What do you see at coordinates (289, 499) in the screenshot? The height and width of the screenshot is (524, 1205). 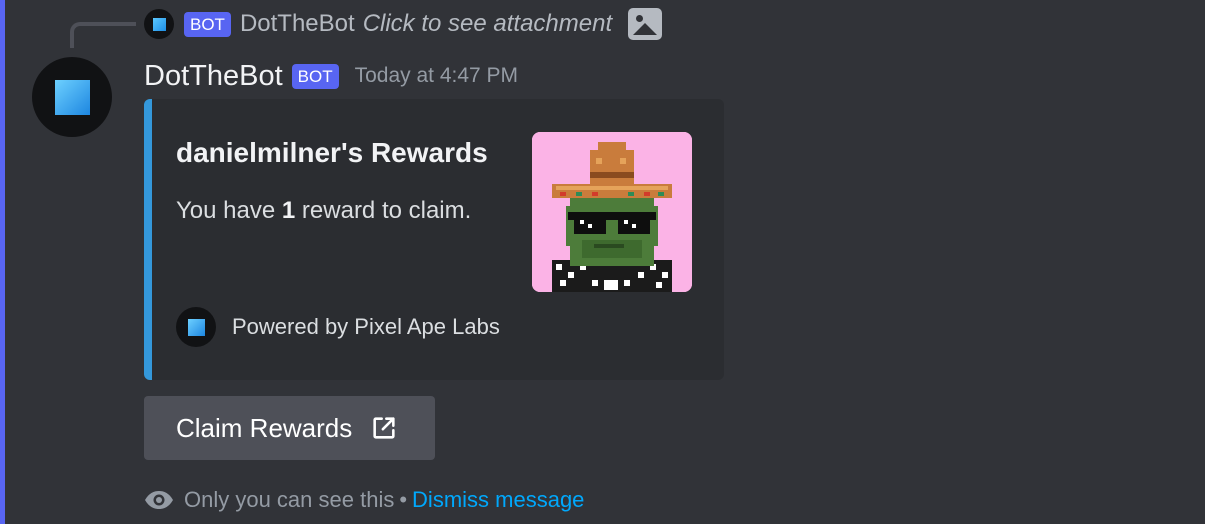 I see `ephemeral-text: Only you can see this` at bounding box center [289, 499].